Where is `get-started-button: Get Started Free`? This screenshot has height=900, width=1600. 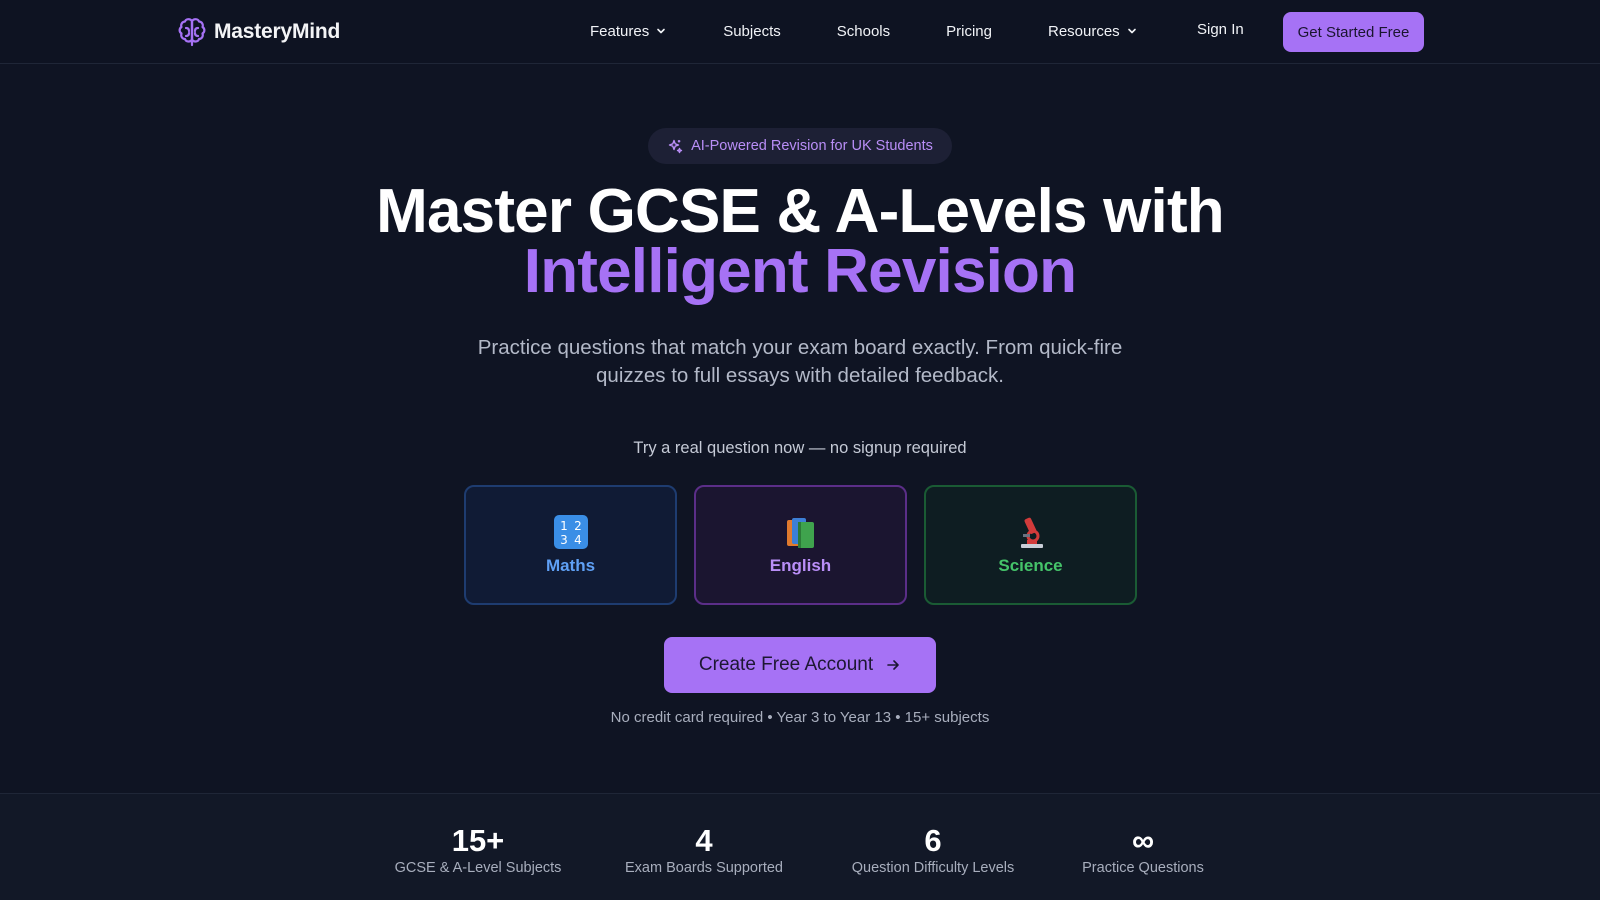
get-started-button: Get Started Free is located at coordinates (1353, 32).